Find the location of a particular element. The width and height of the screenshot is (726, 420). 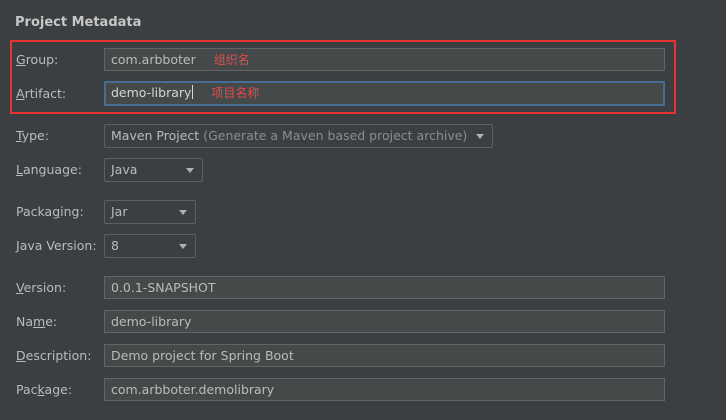

language-dropdown: Java is located at coordinates (153, 170).